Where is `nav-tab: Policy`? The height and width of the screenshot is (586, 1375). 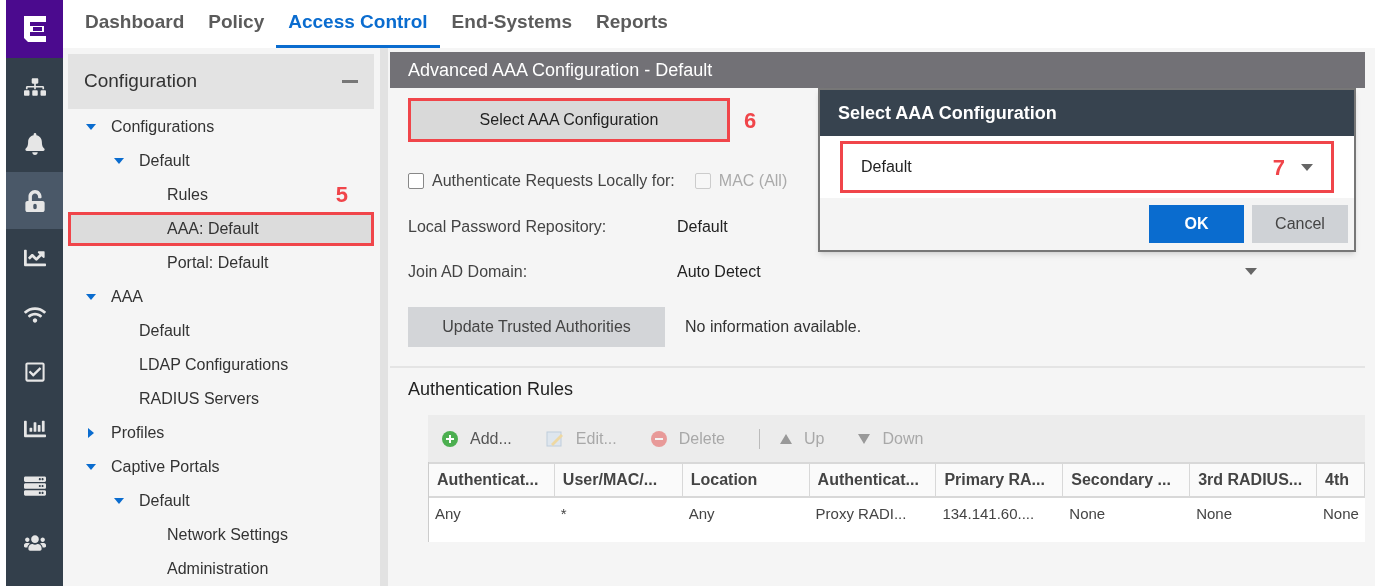
nav-tab: Policy is located at coordinates (236, 24).